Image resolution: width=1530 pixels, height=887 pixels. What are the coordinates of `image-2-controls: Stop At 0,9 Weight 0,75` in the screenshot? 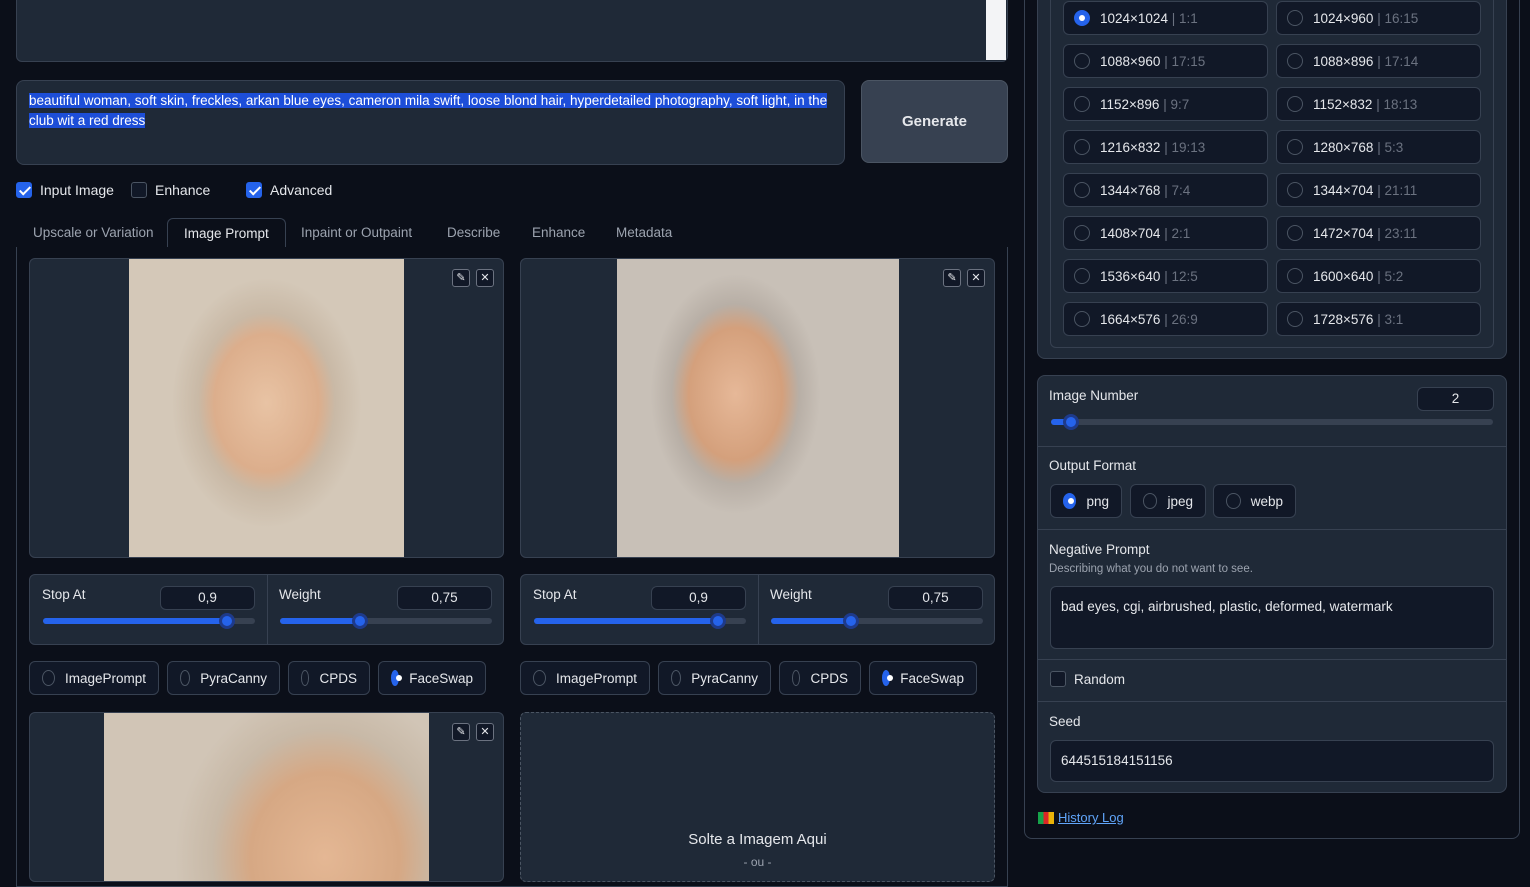 It's located at (757, 609).